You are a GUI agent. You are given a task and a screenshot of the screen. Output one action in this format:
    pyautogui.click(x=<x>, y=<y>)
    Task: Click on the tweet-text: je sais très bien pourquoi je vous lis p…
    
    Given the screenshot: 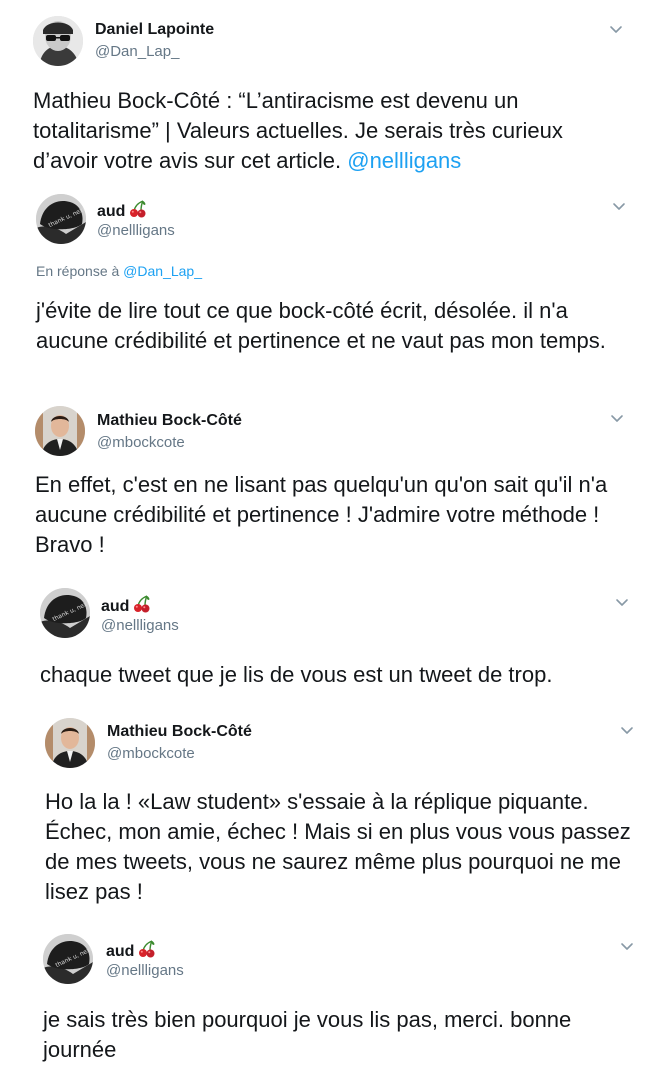 What is the action you would take?
    pyautogui.click(x=307, y=1034)
    